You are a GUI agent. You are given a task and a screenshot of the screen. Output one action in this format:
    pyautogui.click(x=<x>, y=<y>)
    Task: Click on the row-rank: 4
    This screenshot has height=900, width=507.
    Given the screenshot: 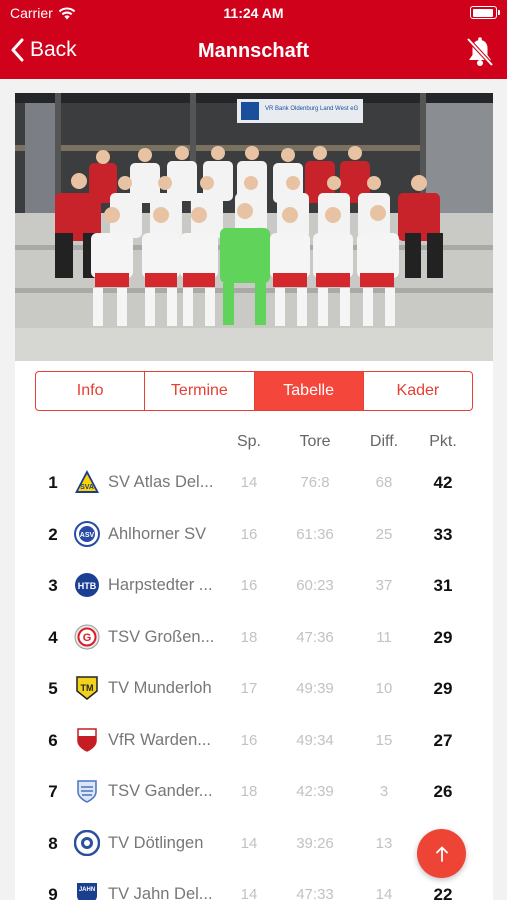 What is the action you would take?
    pyautogui.click(x=53, y=637)
    